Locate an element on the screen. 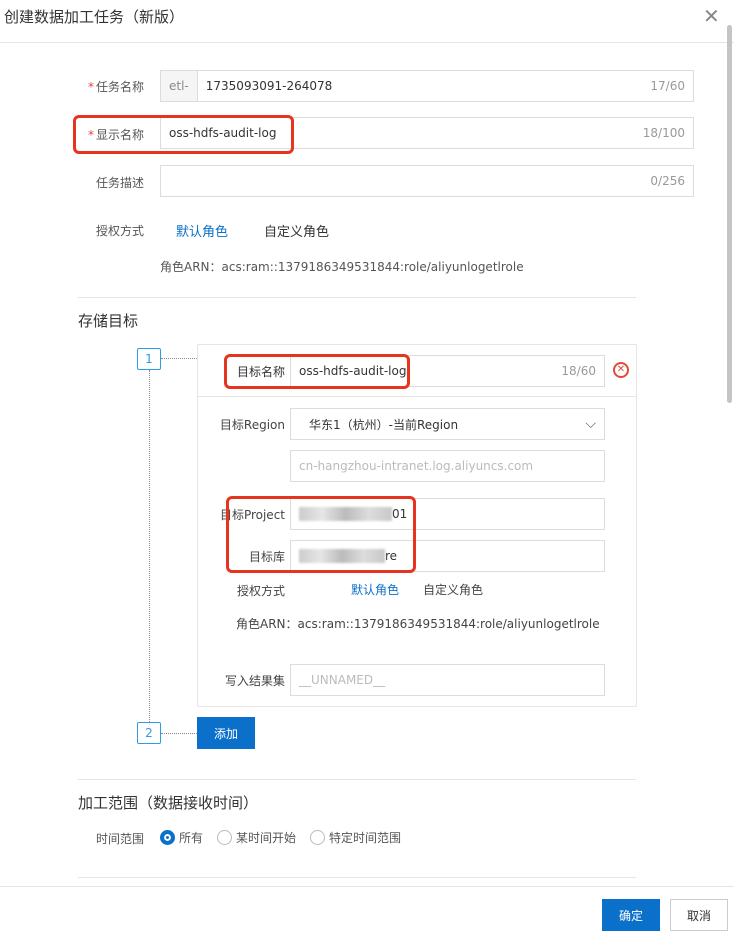 The width and height of the screenshot is (734, 935). chevron-down-icon: ⌵ is located at coordinates (590, 424).